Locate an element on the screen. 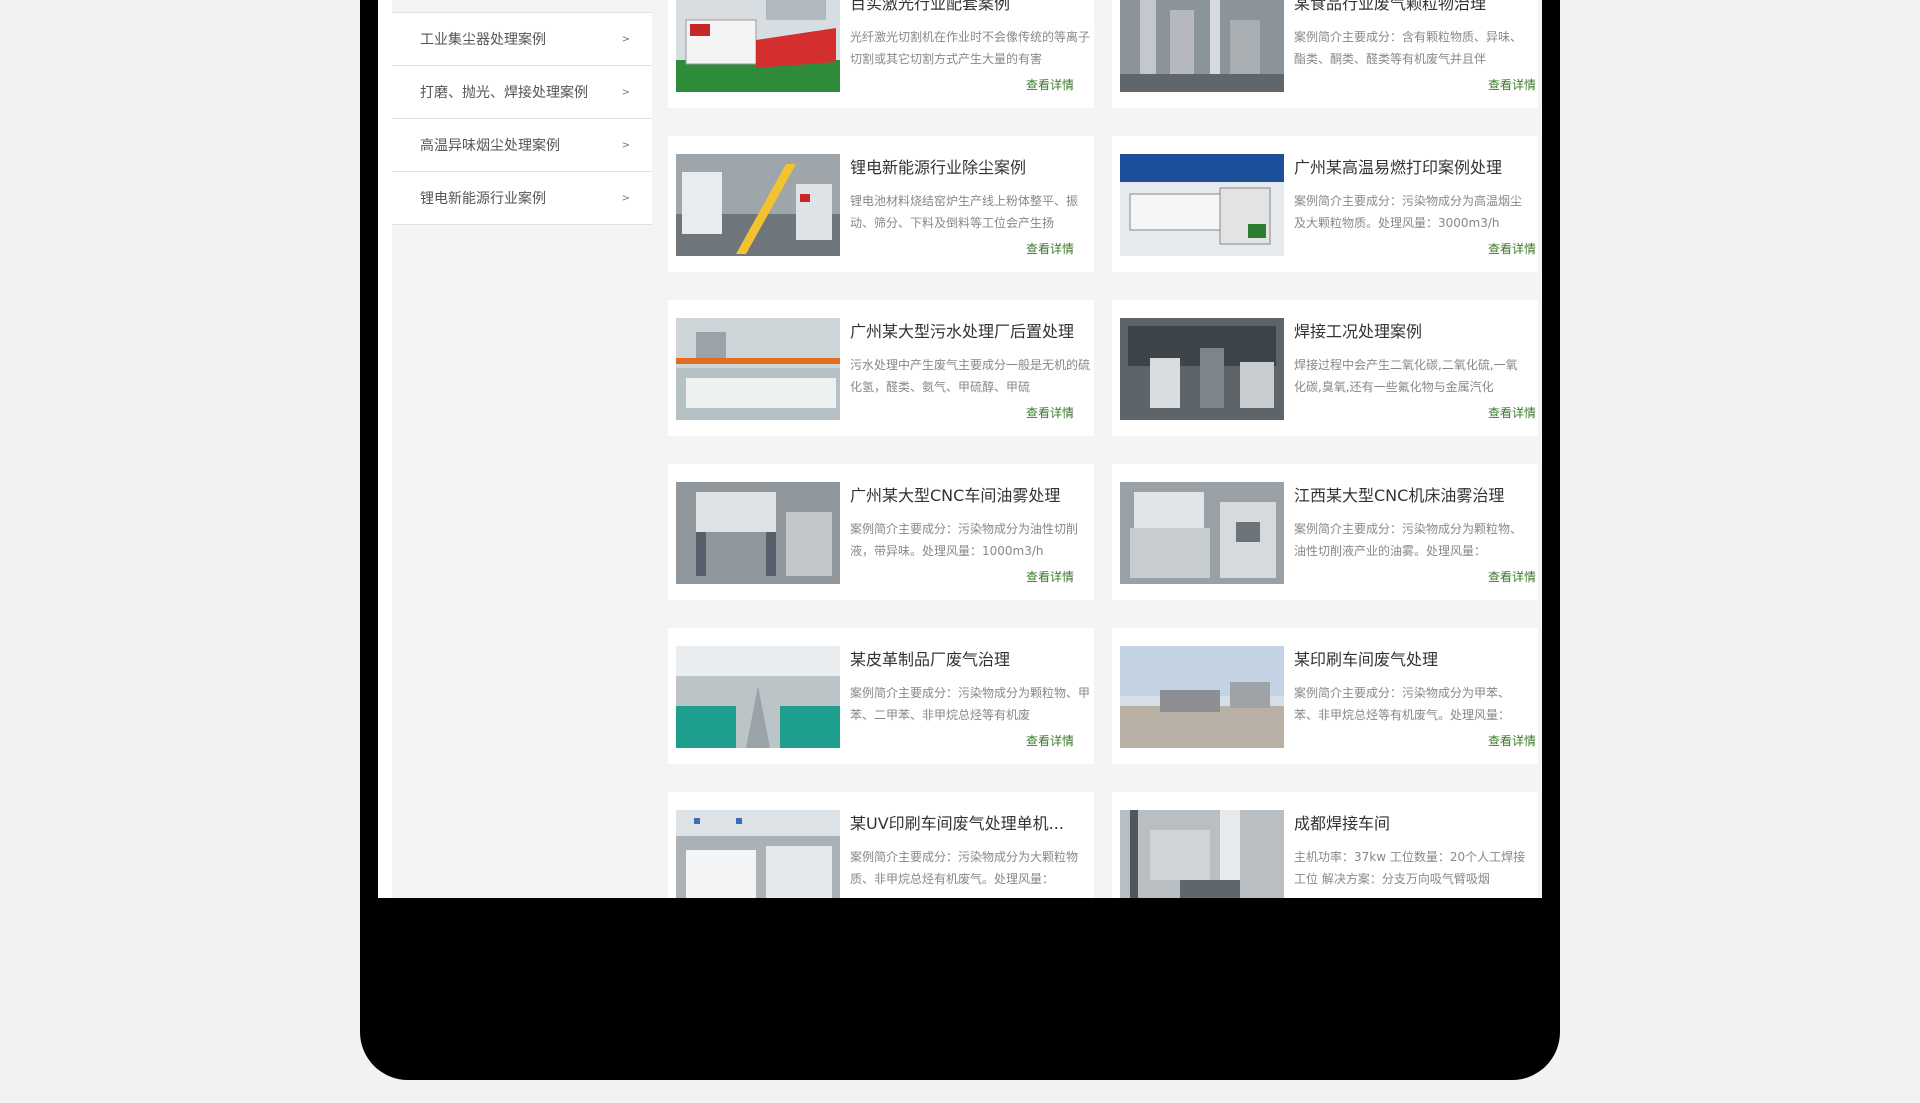 The width and height of the screenshot is (1920, 1103). sidebar-item-grinding-polishing-welding: 打磨、抛光、焊接处理案例 > is located at coordinates (522, 92).